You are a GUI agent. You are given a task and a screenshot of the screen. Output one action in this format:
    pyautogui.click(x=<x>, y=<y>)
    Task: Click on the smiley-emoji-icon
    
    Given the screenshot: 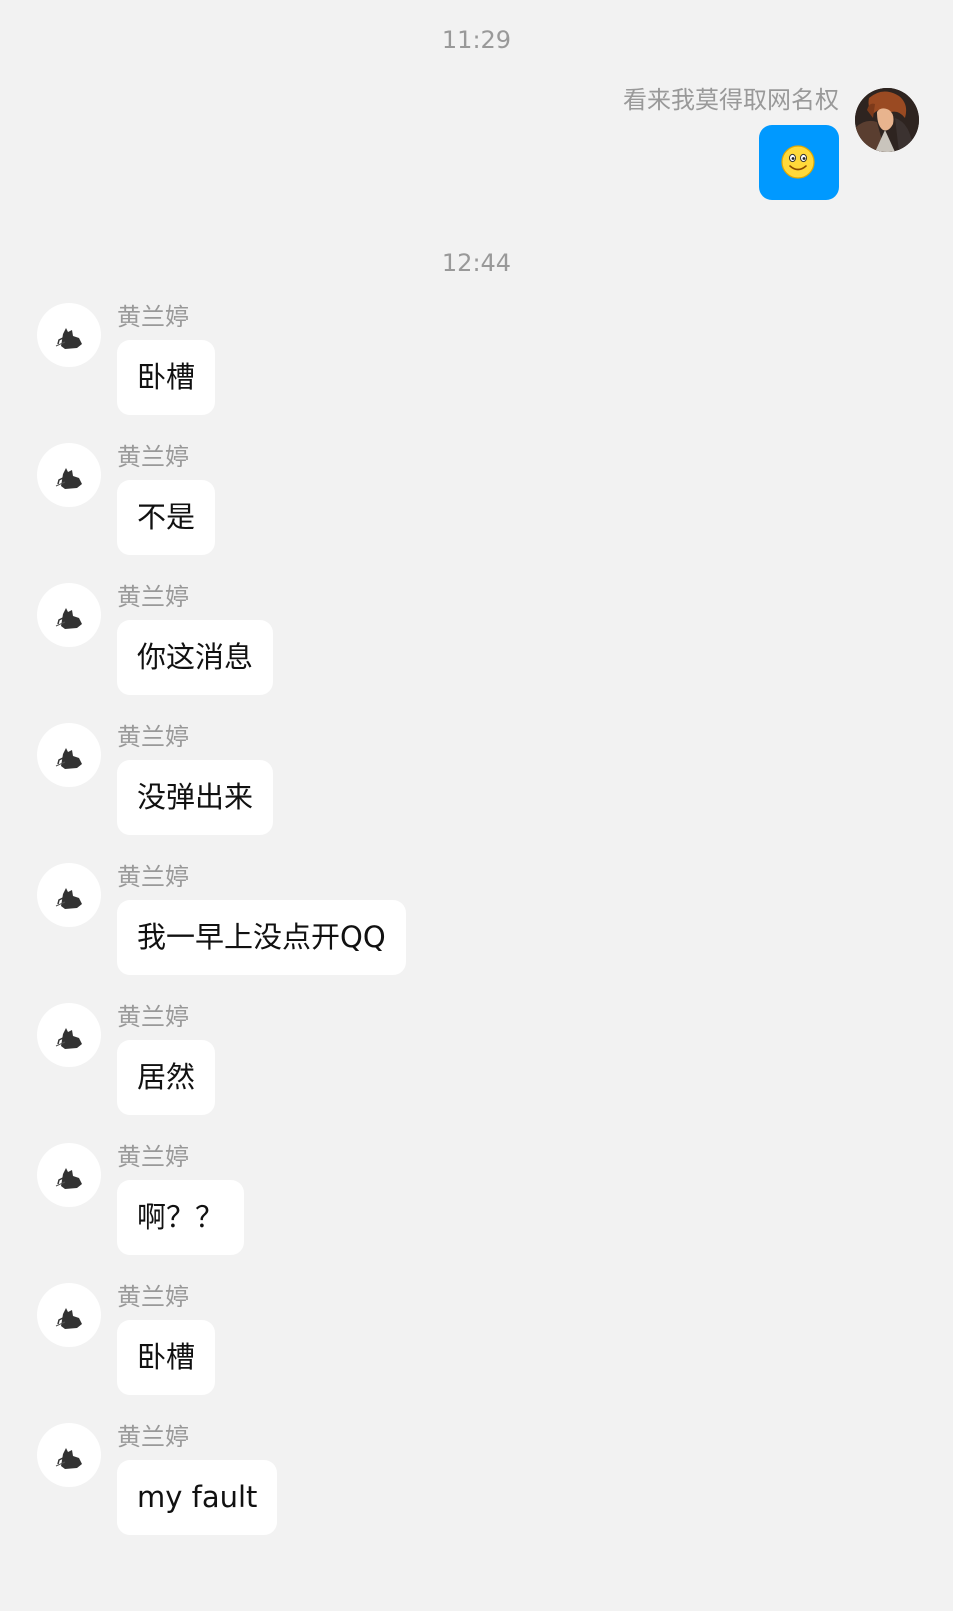 What is the action you would take?
    pyautogui.click(x=798, y=162)
    